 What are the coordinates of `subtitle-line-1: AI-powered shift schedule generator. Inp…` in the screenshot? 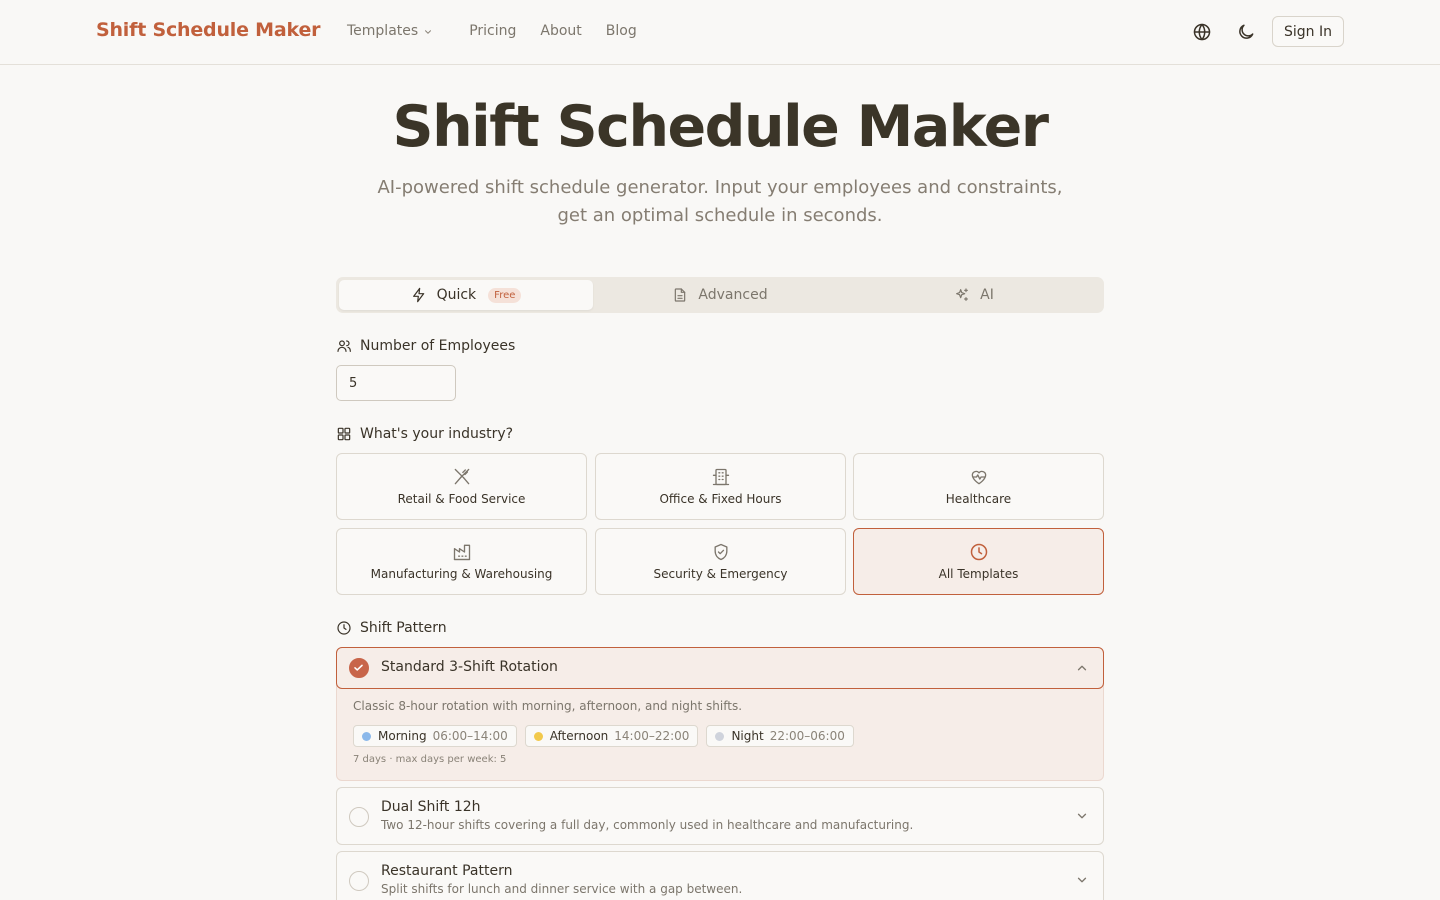 It's located at (720, 187).